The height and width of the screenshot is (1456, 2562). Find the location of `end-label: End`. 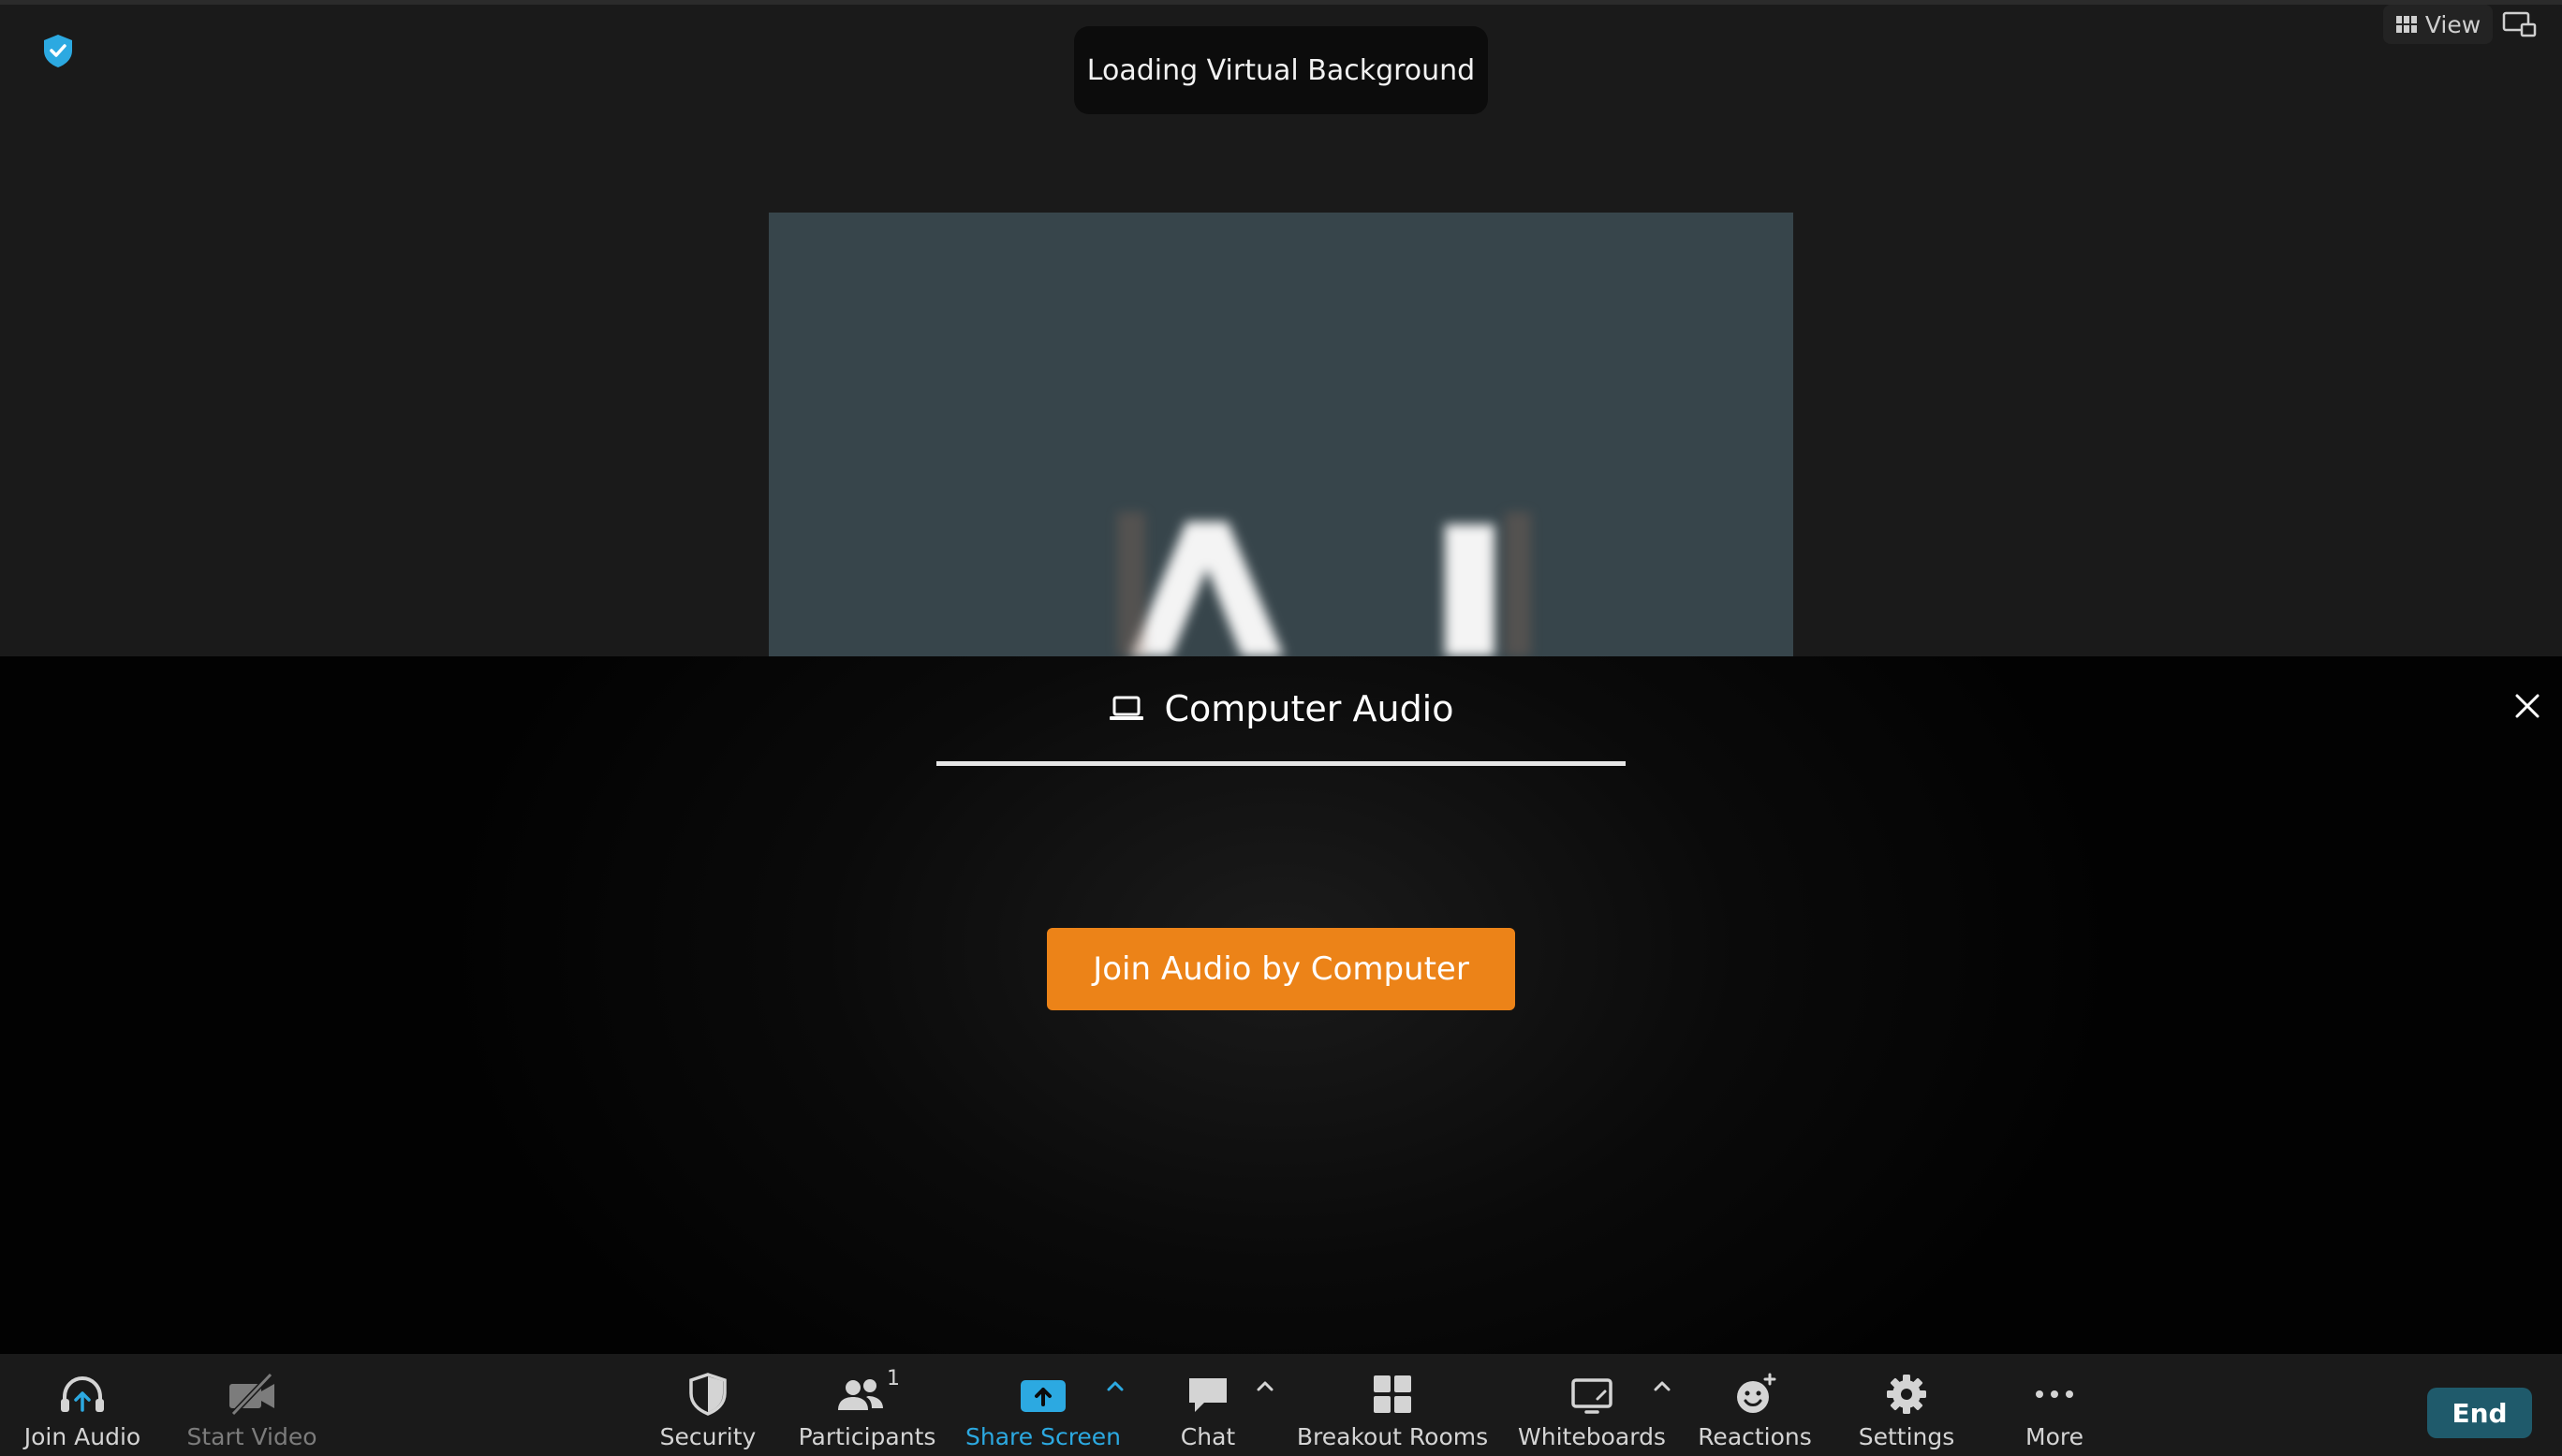

end-label: End is located at coordinates (2480, 1413).